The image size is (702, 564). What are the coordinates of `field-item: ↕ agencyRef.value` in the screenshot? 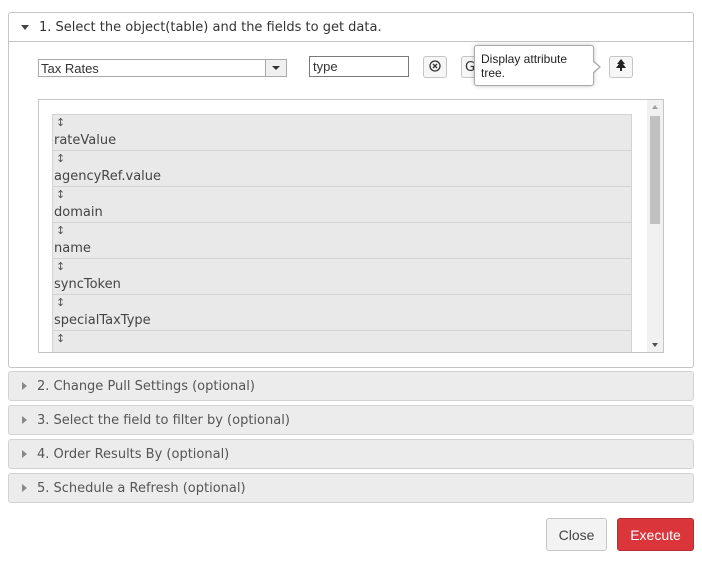 It's located at (342, 168).